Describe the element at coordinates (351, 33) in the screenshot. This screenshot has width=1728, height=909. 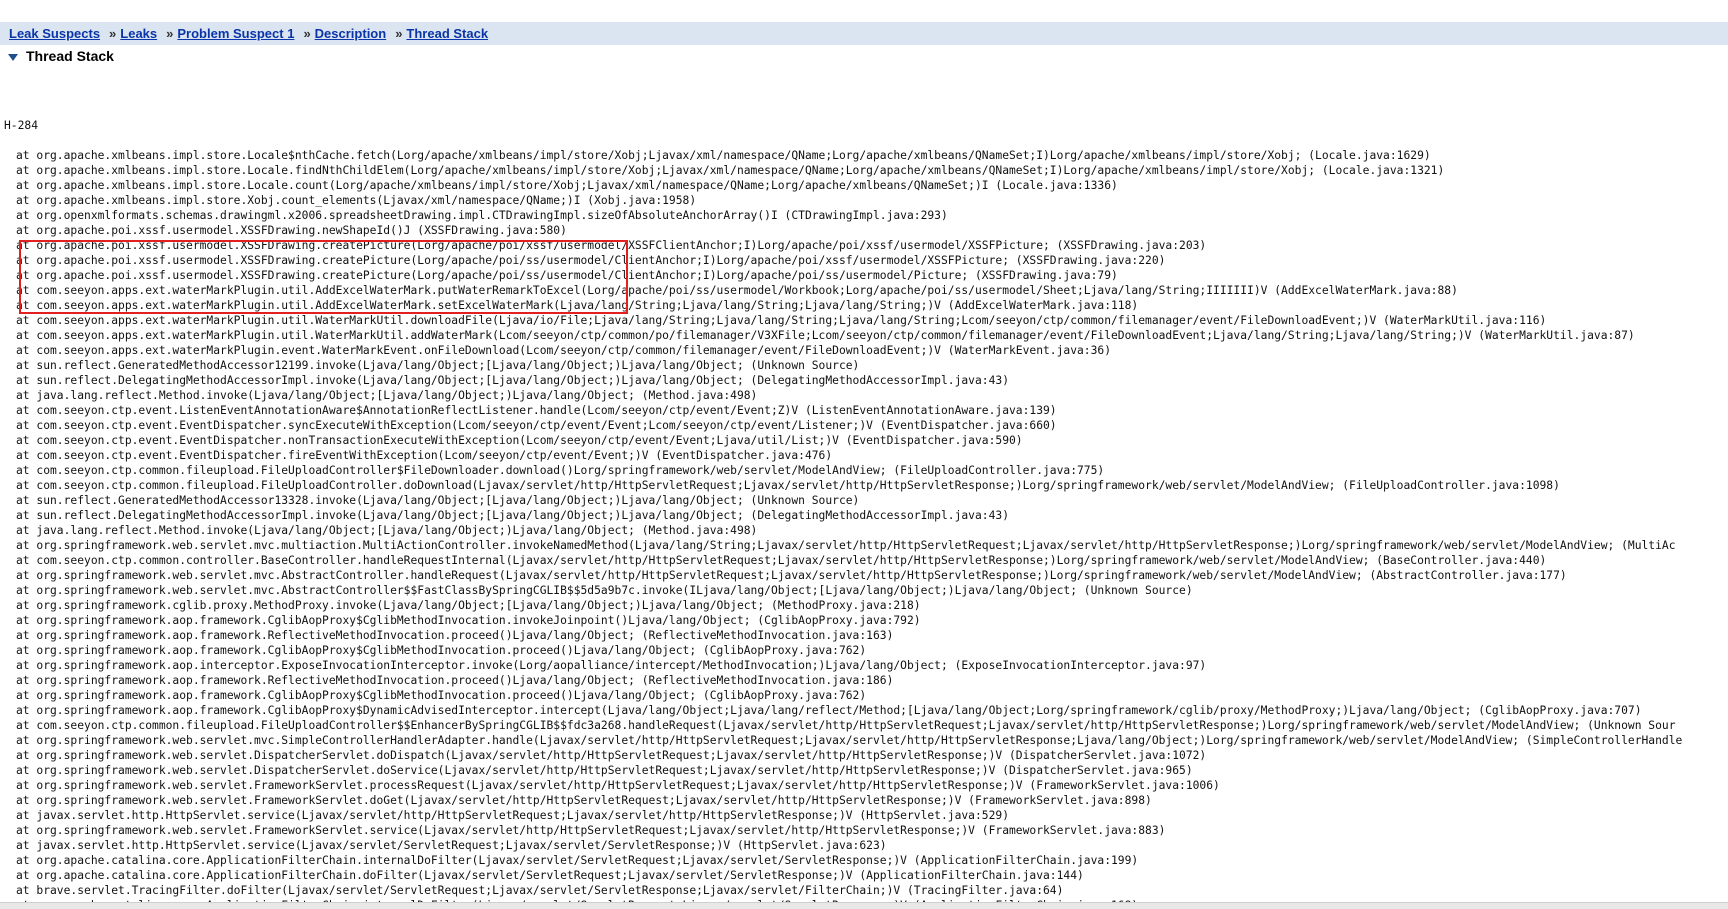
I see `breadcrumb-description: Description` at that location.